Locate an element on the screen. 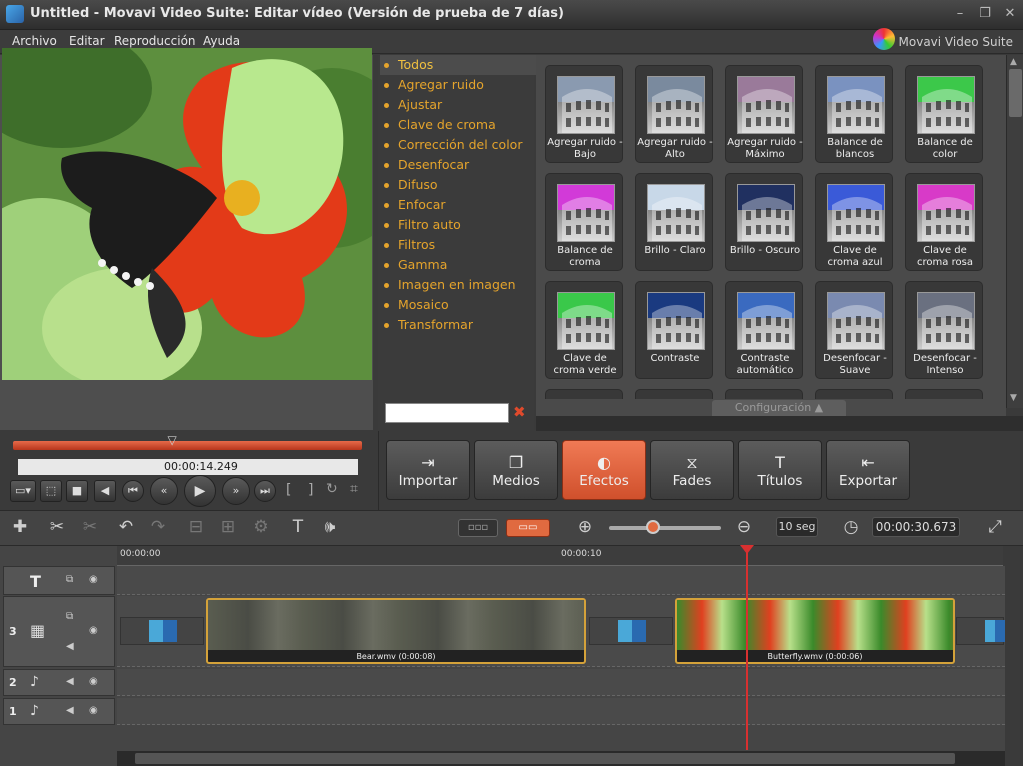  effect-tile: Clave de croma rosa is located at coordinates (944, 222).